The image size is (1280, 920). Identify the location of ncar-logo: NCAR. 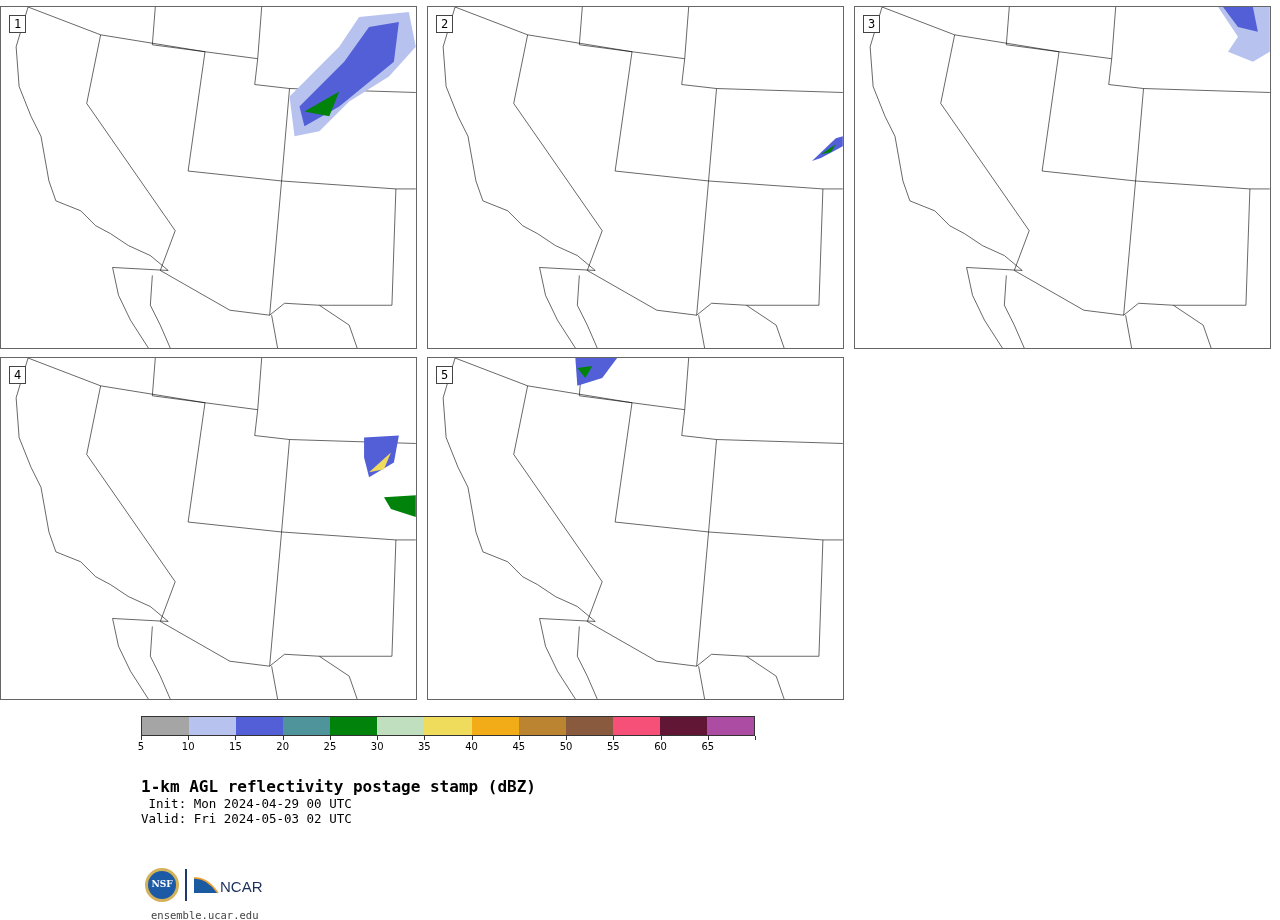
(228, 885).